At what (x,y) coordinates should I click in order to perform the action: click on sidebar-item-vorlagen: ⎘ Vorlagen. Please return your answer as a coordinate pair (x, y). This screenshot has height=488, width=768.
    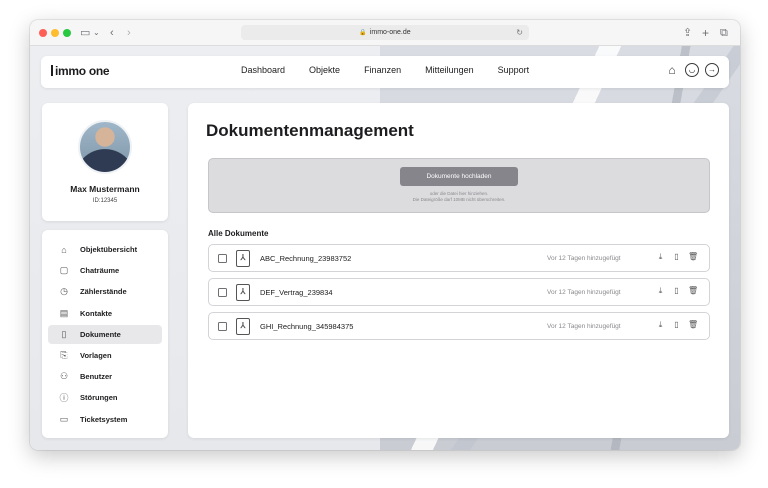
    Looking at the image, I should click on (105, 355).